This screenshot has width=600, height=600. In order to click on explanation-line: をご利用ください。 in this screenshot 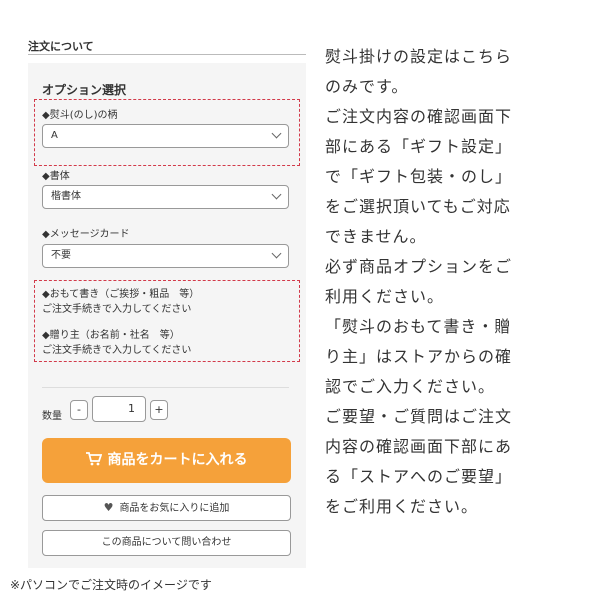, I will do `click(402, 506)`.